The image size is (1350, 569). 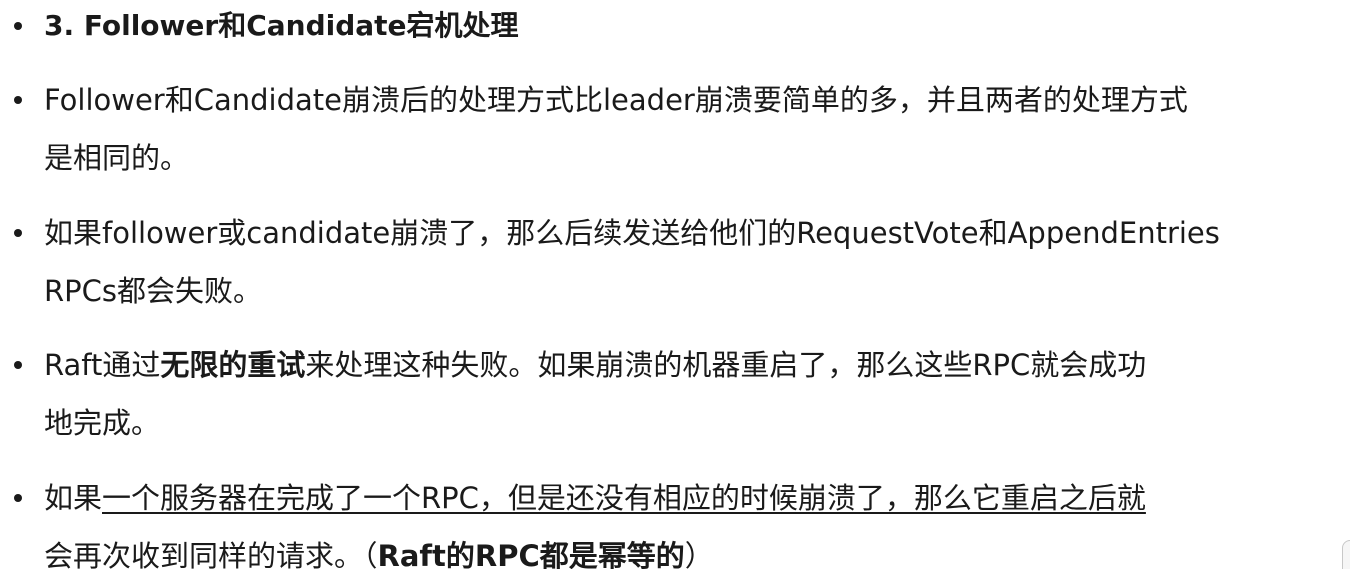 What do you see at coordinates (73, 498) in the screenshot?
I see `text-run: 如果` at bounding box center [73, 498].